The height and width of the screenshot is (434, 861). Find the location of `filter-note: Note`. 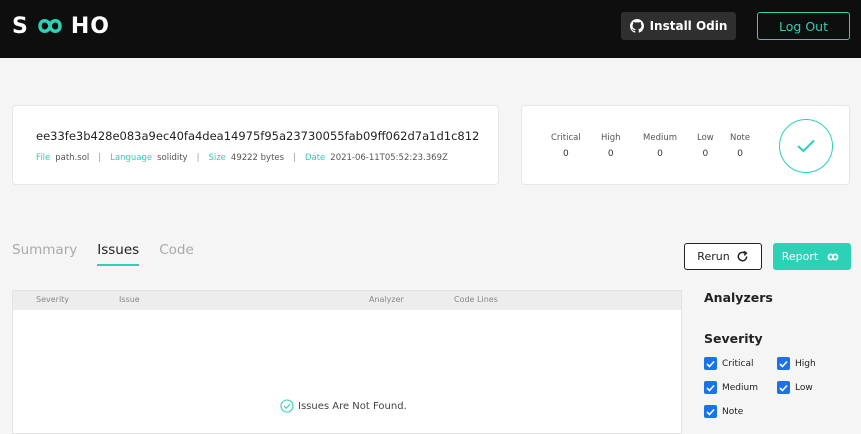

filter-note: Note is located at coordinates (723, 411).